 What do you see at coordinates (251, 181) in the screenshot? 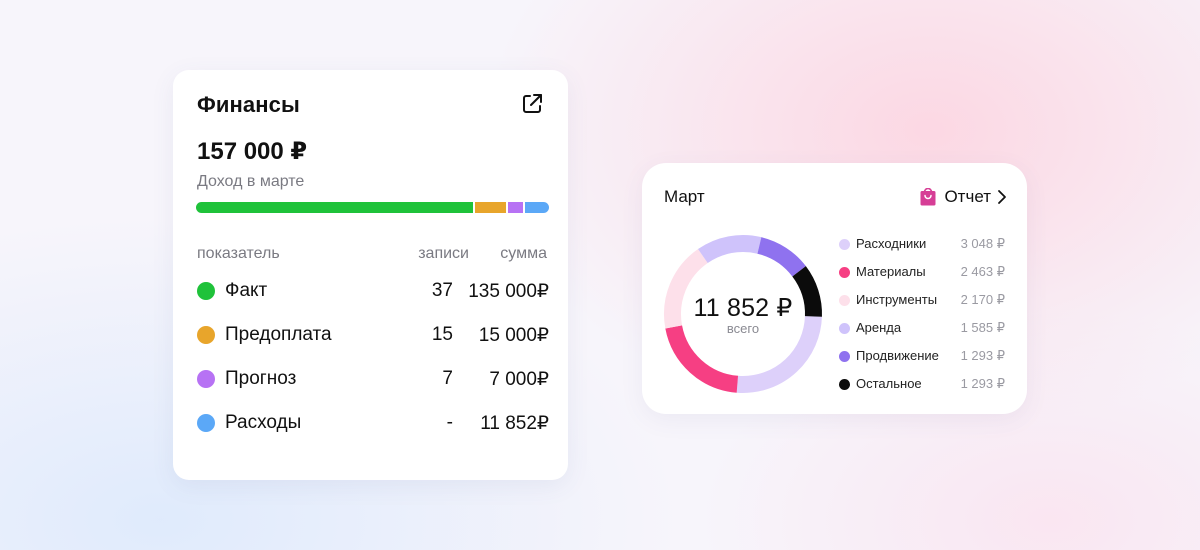
I see `income-subtitle: Доход в марте` at bounding box center [251, 181].